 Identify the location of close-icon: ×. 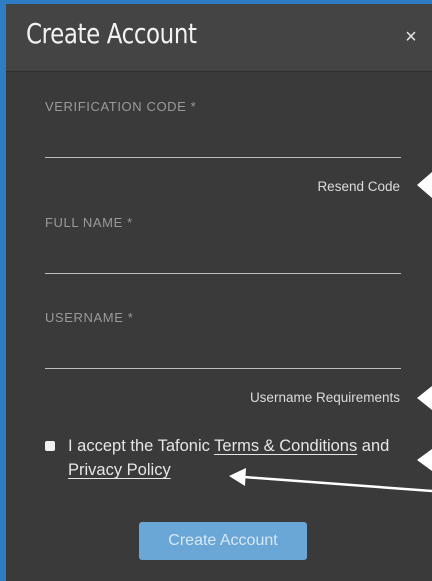
(411, 37).